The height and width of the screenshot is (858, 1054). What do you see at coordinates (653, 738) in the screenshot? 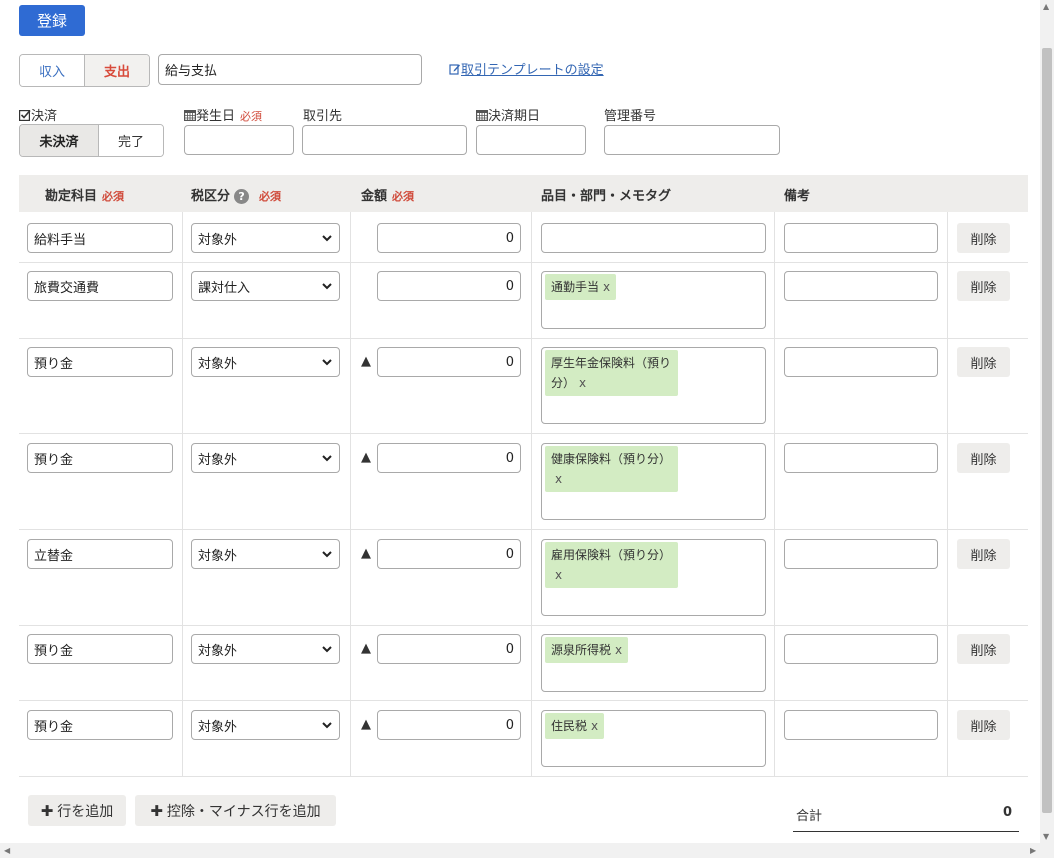
I see `tag-input: 住民税 x` at bounding box center [653, 738].